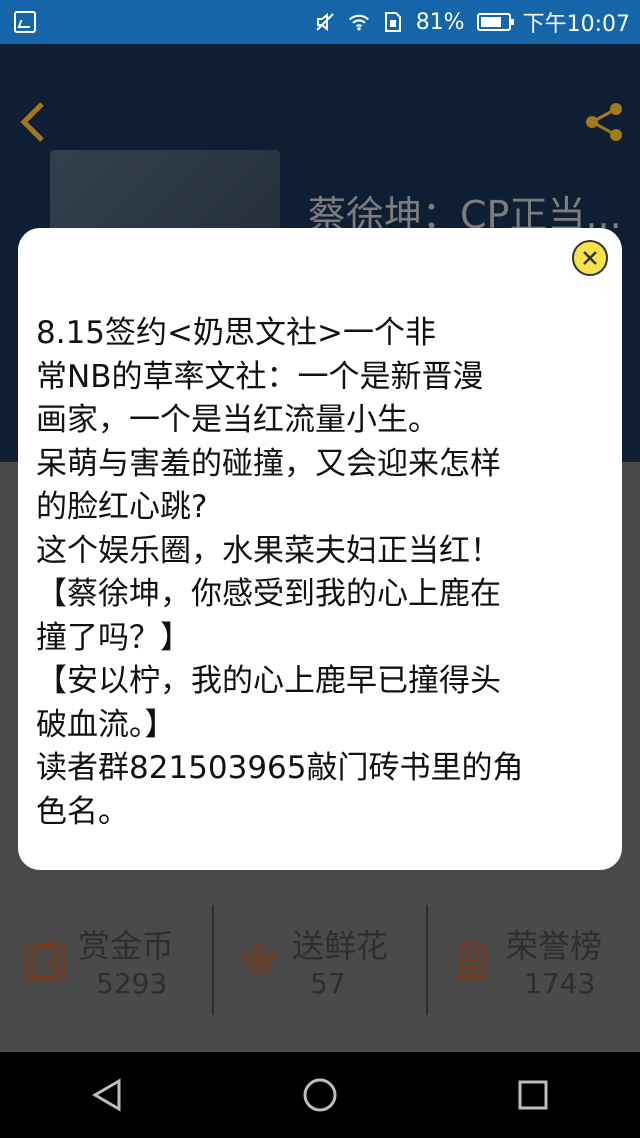  I want to click on back-button, so click(38, 122).